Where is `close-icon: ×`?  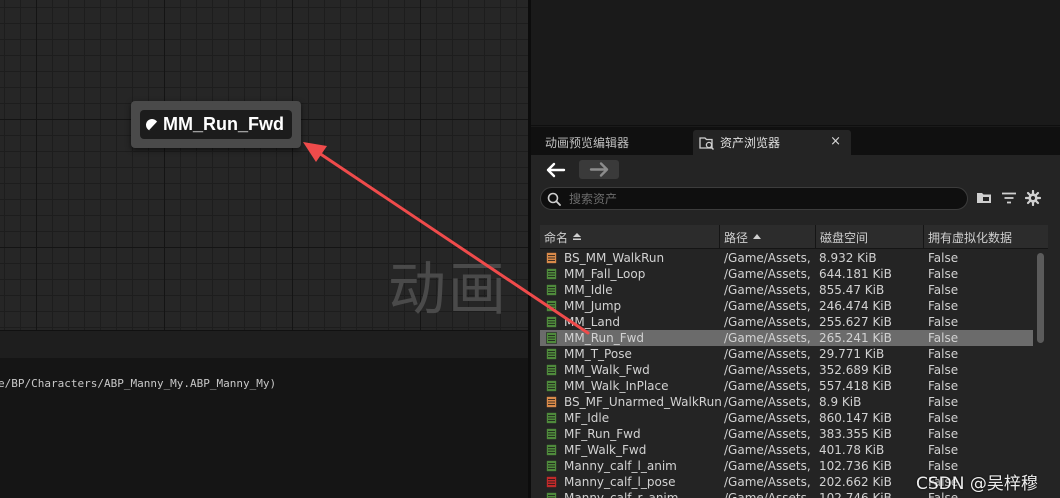
close-icon: × is located at coordinates (835, 141).